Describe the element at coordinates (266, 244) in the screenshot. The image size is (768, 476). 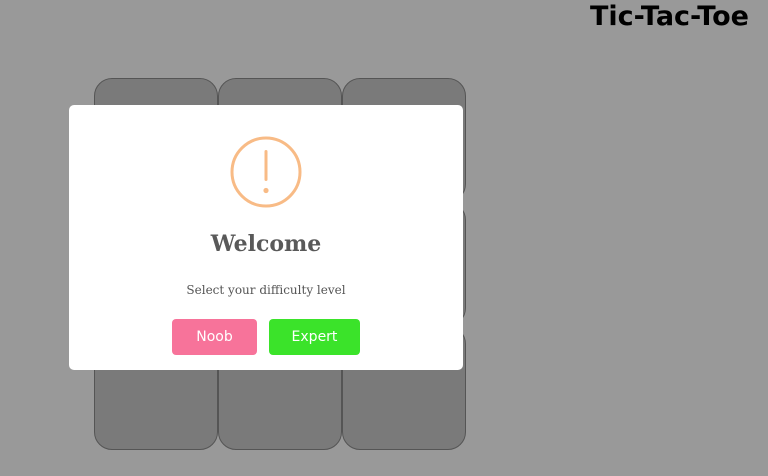
I see `dialog-title: Welcome` at that location.